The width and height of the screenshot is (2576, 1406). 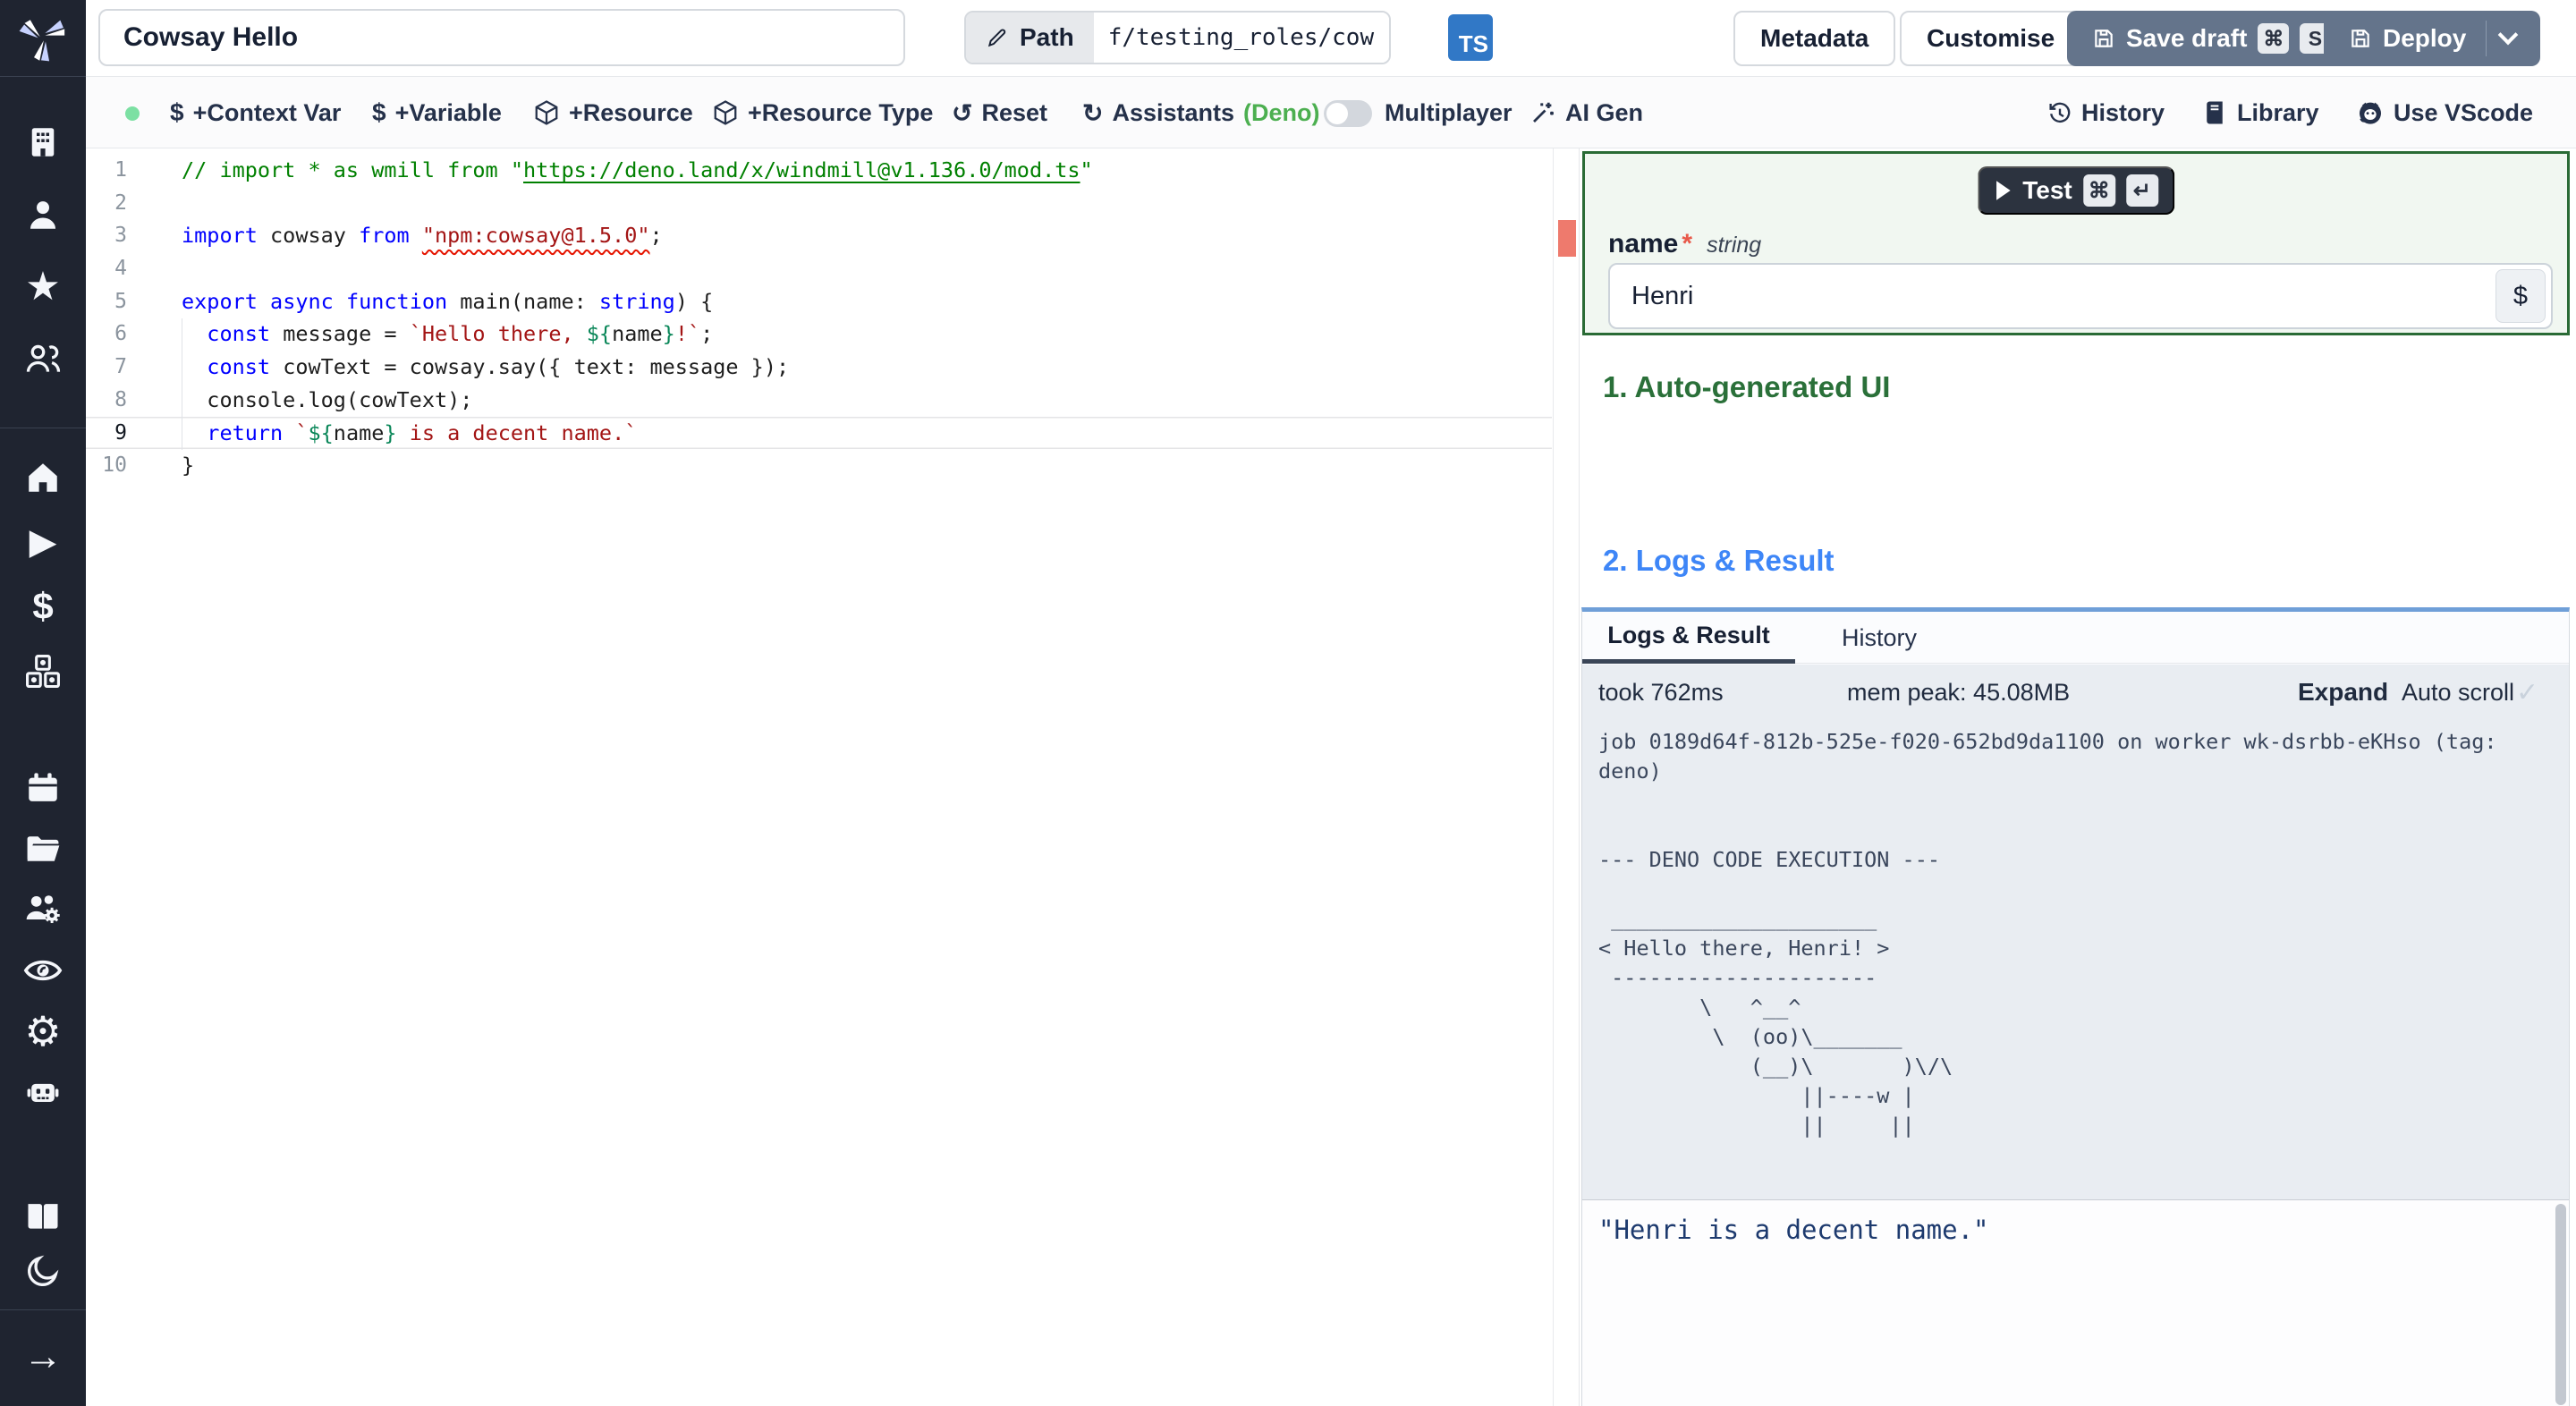 What do you see at coordinates (1959, 692) in the screenshot?
I see `memory-stat: mem peak: 45.08MB` at bounding box center [1959, 692].